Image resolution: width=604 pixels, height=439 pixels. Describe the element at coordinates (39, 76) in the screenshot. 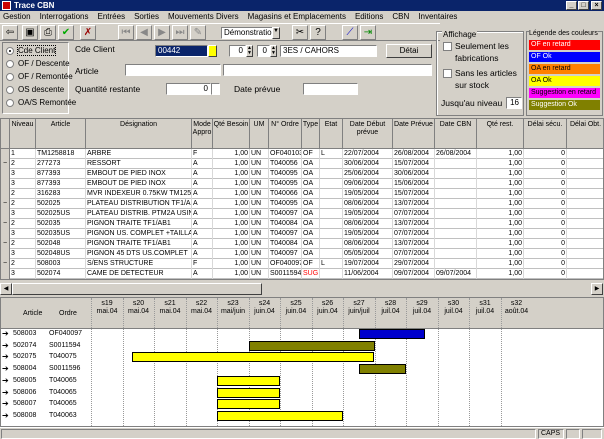

I see `mode-radio-2: OF / Remontée` at that location.